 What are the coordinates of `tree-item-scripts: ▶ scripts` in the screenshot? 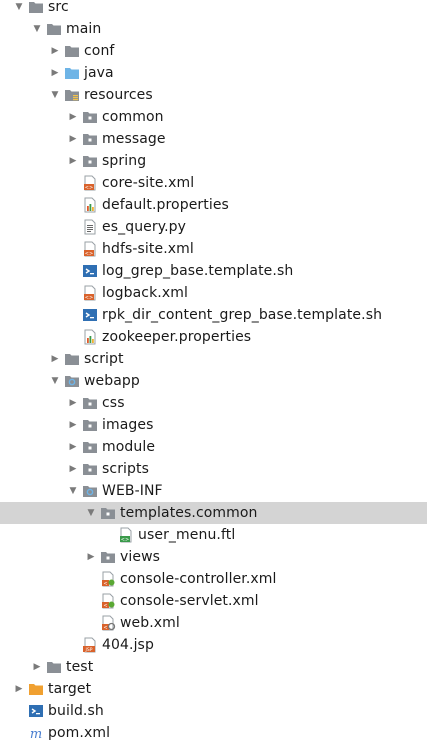 It's located at (213, 469).